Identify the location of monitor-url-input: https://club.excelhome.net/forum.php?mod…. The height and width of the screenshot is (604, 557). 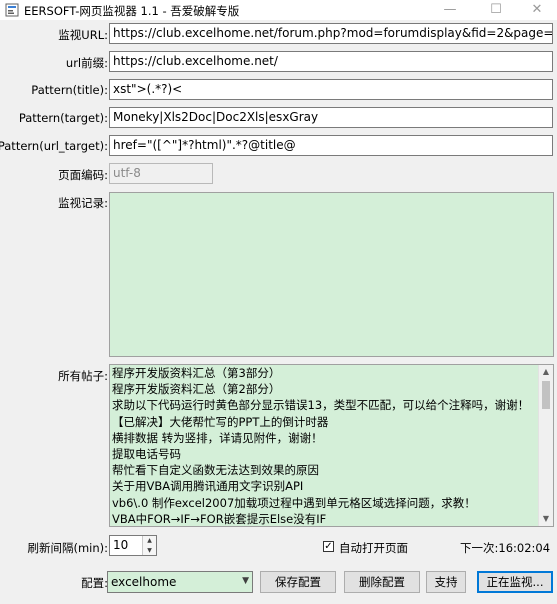
(331, 33).